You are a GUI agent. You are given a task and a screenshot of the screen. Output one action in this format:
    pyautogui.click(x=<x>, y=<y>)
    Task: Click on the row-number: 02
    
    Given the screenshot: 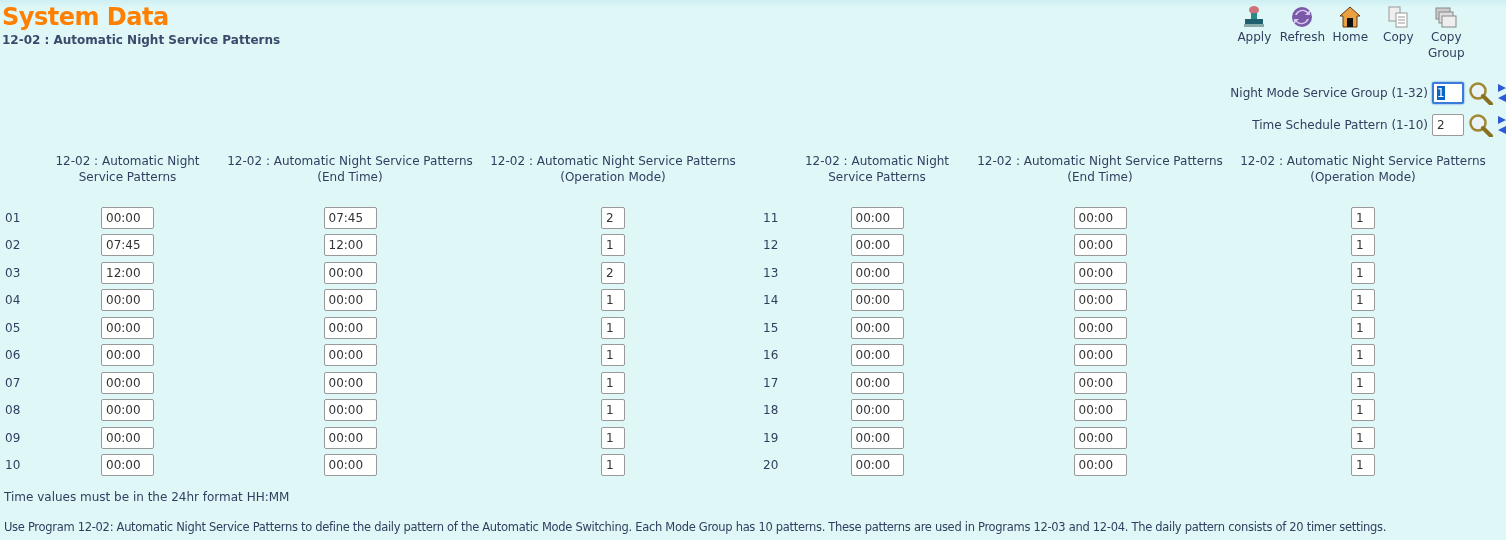 What is the action you would take?
    pyautogui.click(x=13, y=245)
    